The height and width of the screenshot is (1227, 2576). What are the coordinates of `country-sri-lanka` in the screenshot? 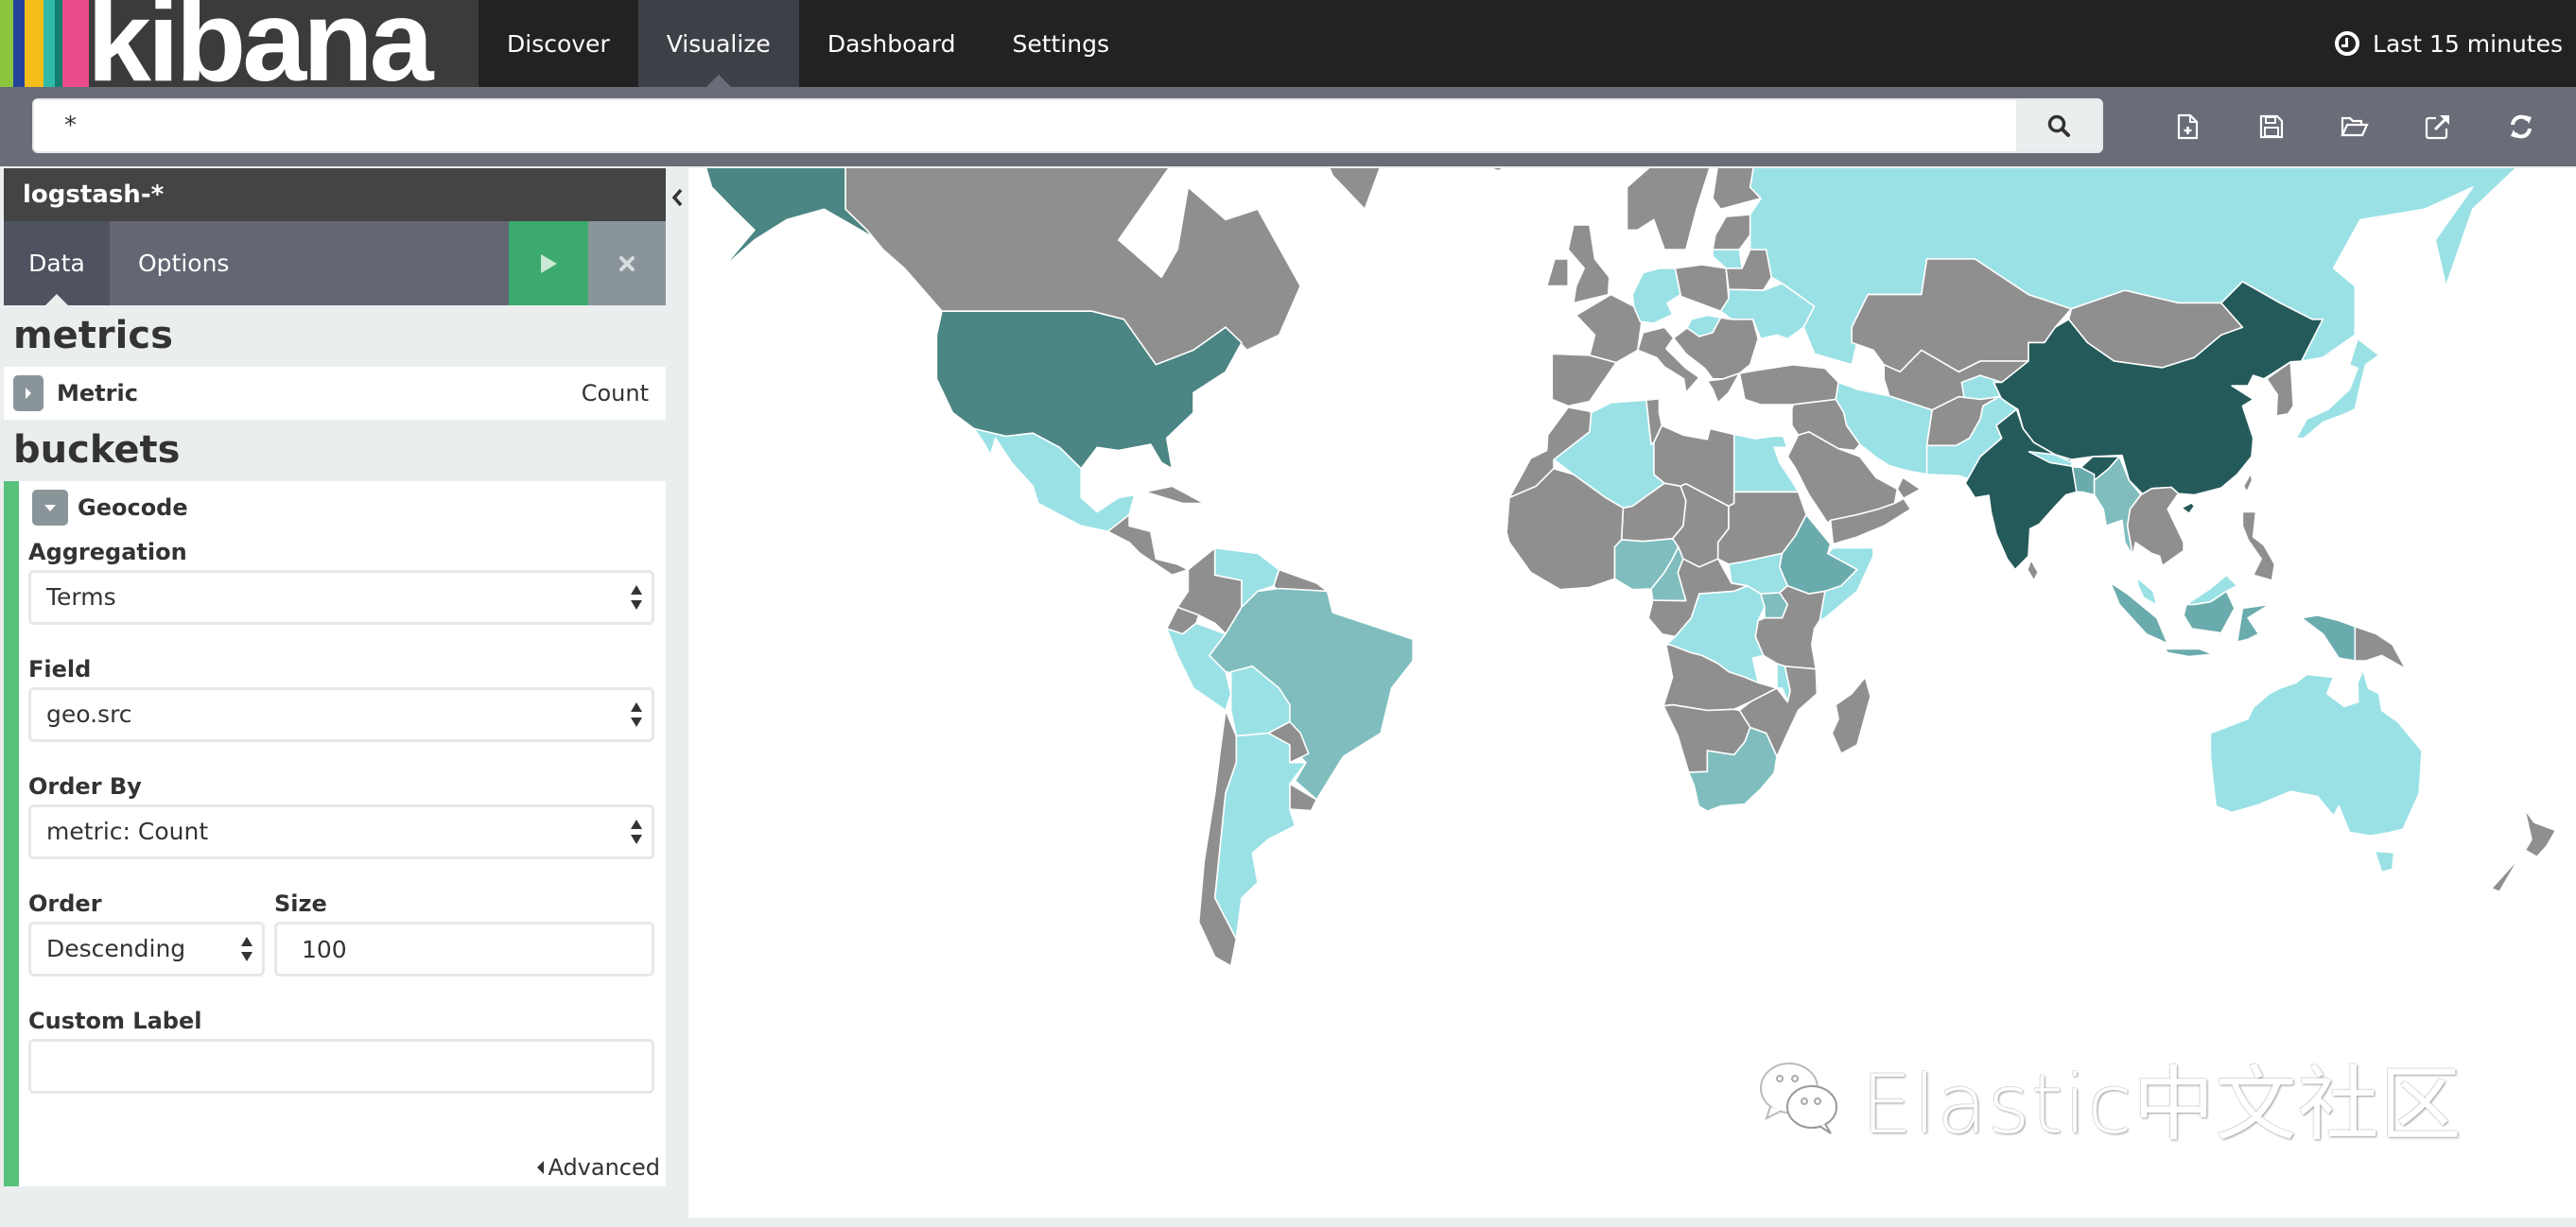 It's located at (2033, 570).